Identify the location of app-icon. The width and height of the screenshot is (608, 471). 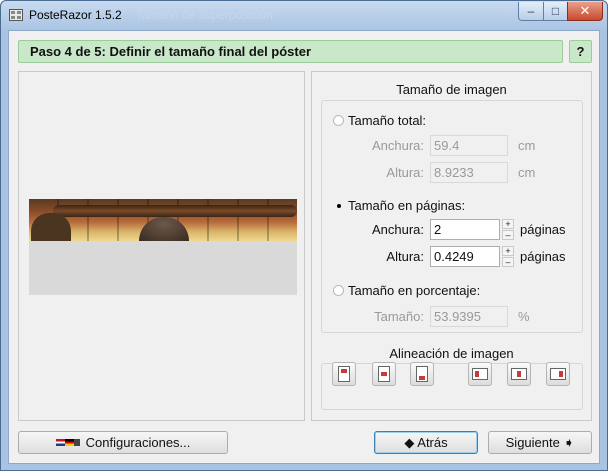
(16, 15).